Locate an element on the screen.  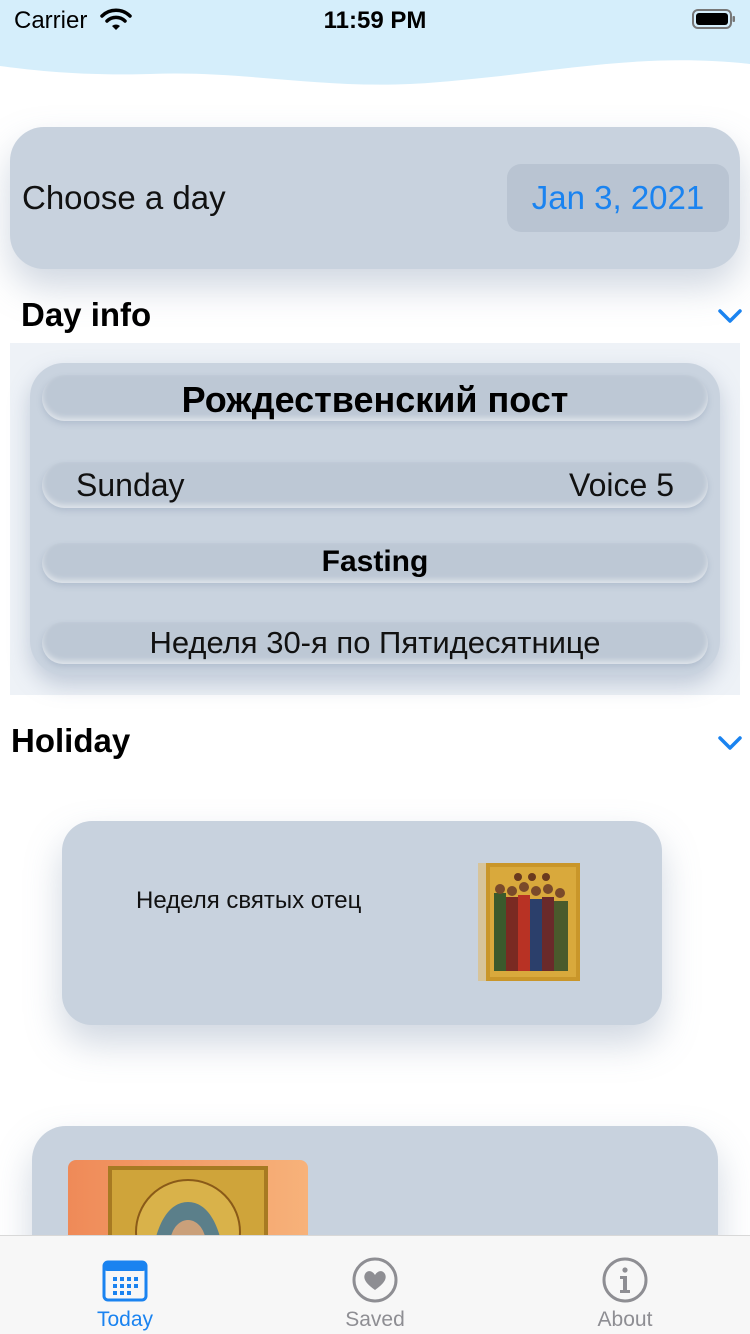
fasting-label: Fasting is located at coordinates (375, 561).